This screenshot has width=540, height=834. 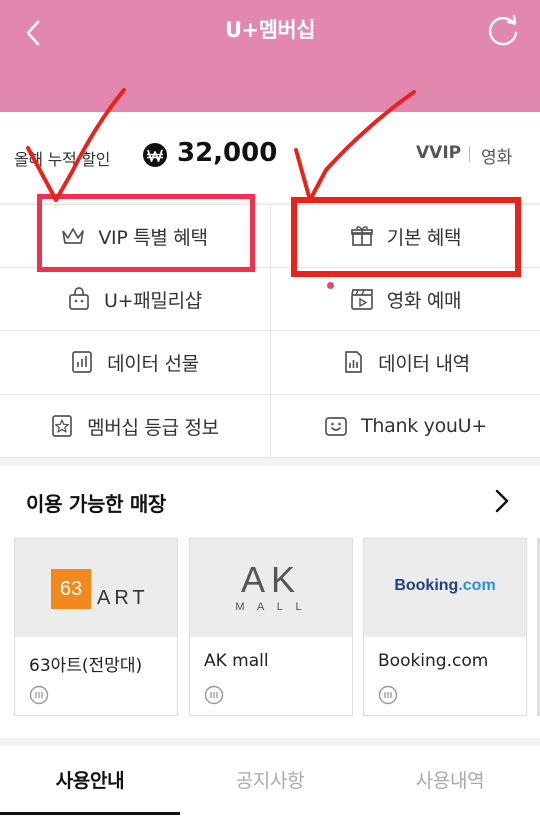 I want to click on benefit-label: Thank youU+, so click(x=424, y=426).